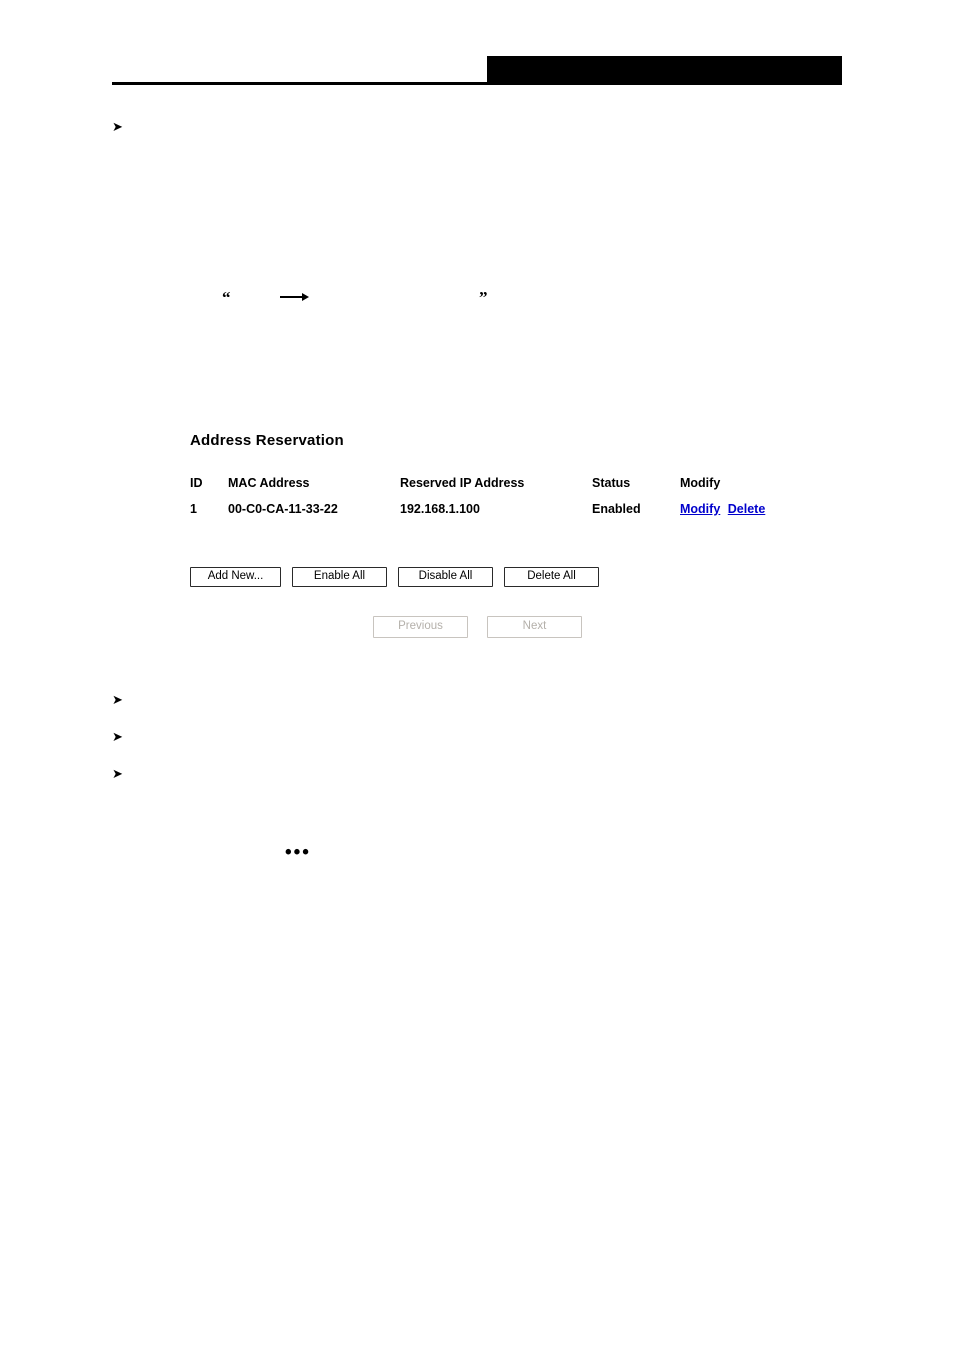 The height and width of the screenshot is (1350, 954). I want to click on arrow-right-icon, so click(295, 297).